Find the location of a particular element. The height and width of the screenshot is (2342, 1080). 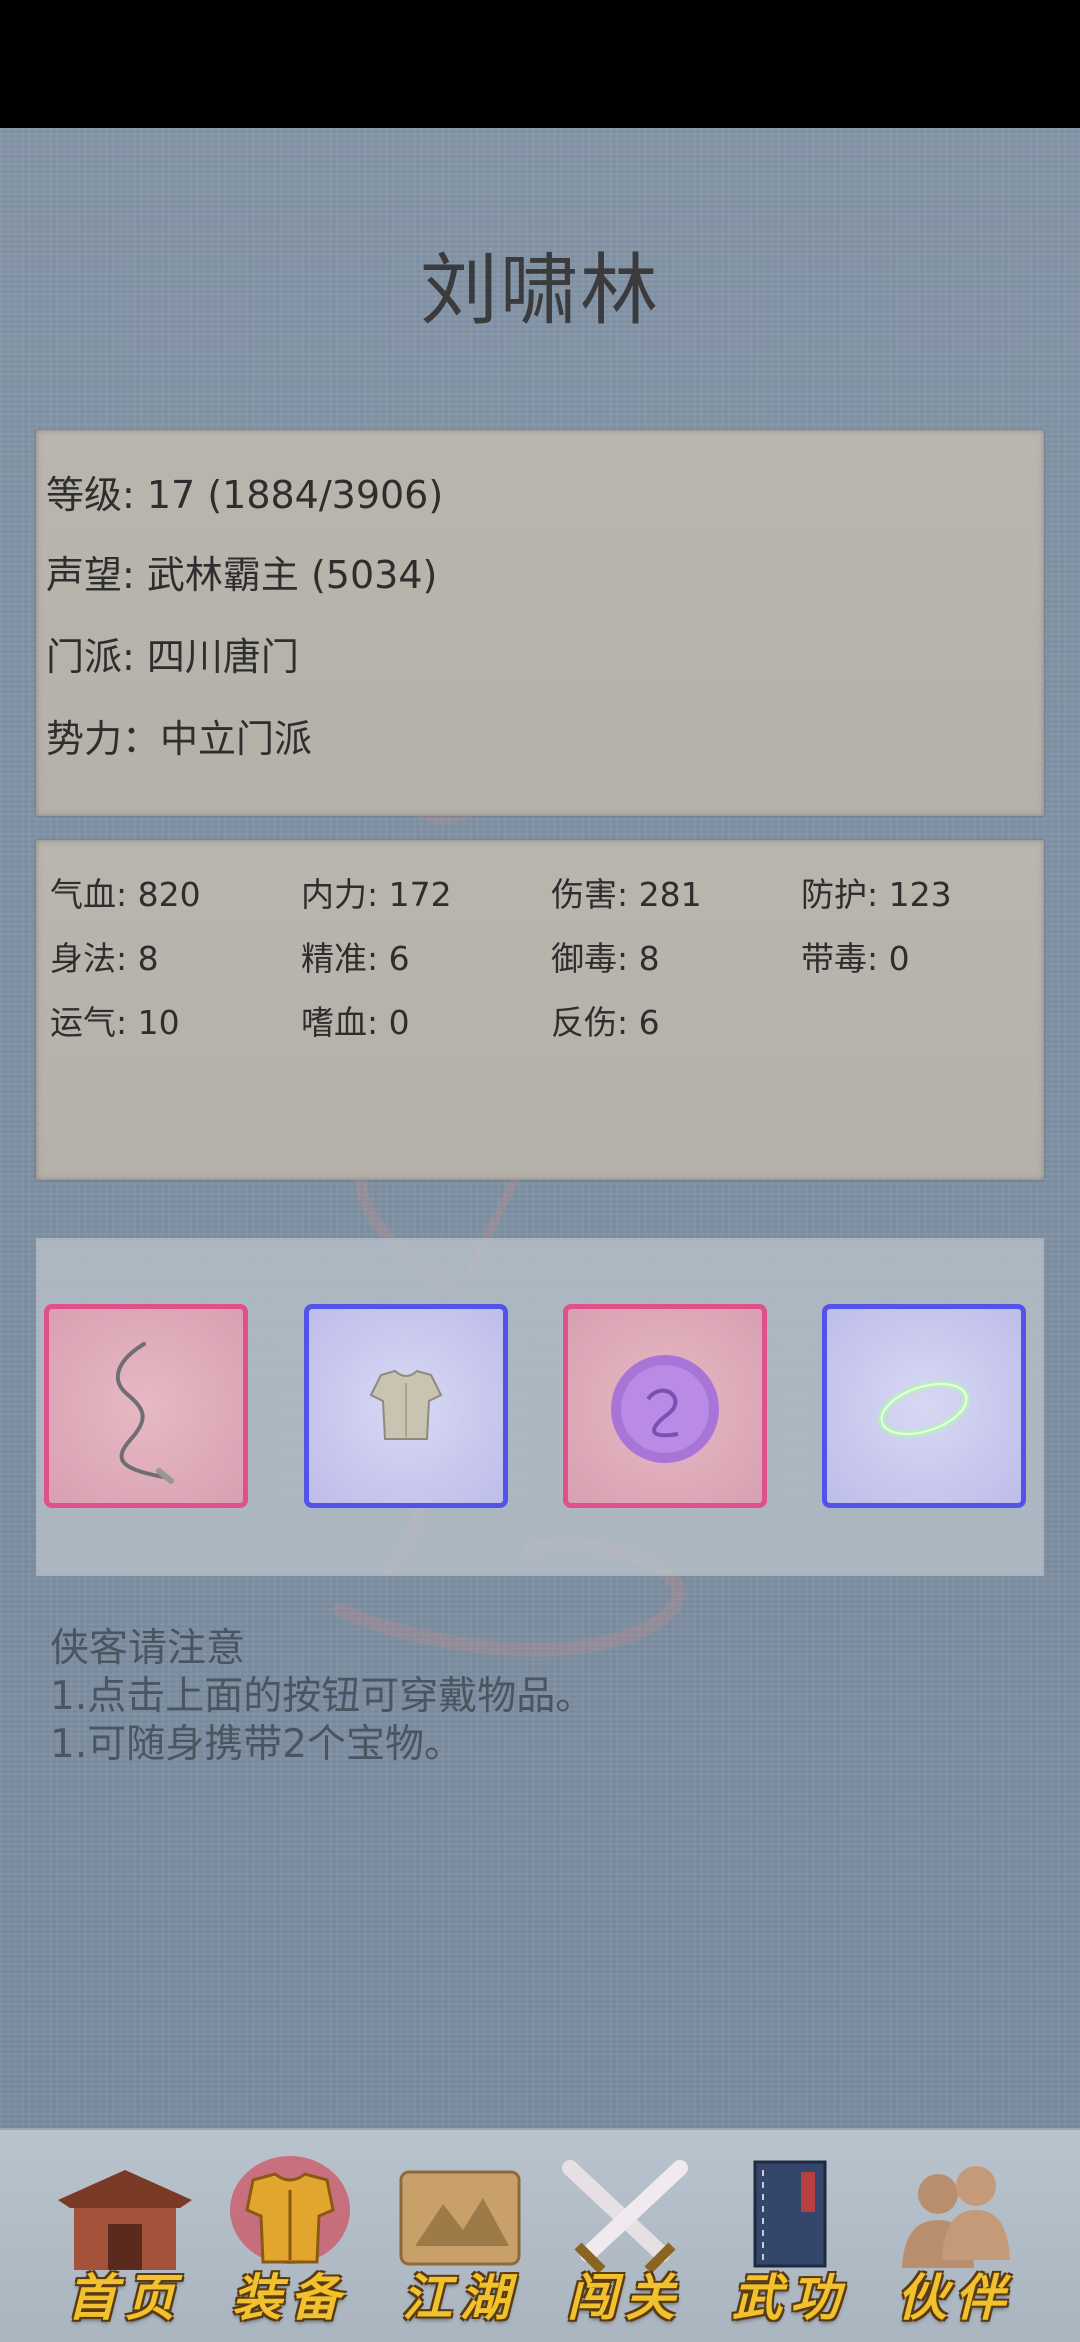

stat-luck: 运气: 10 is located at coordinates (115, 1022).